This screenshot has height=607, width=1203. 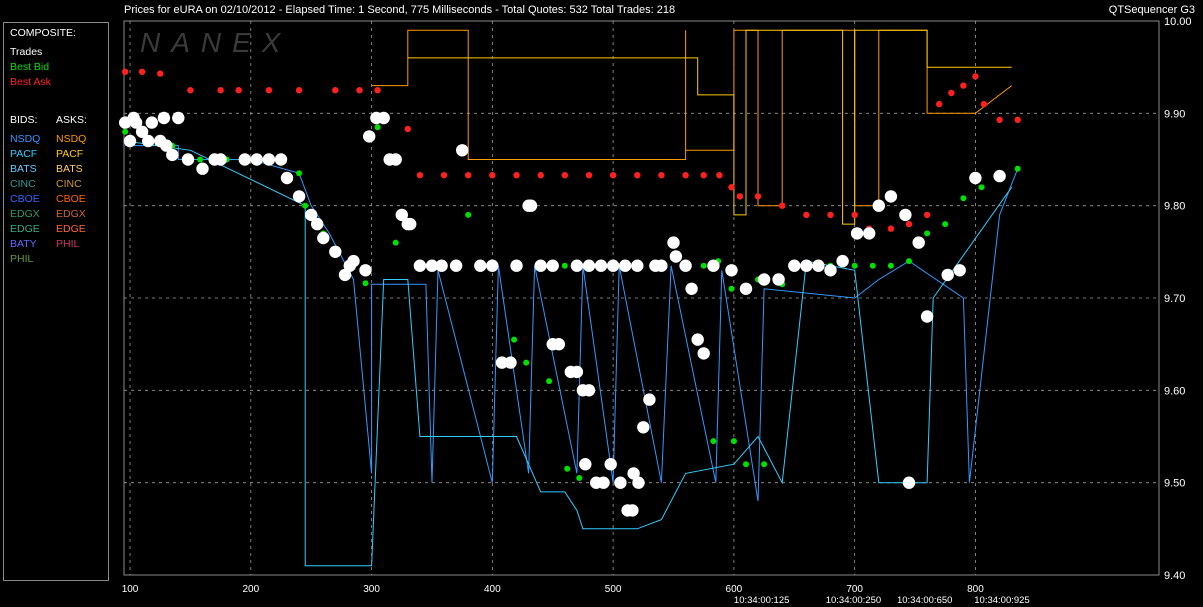 What do you see at coordinates (492, 589) in the screenshot?
I see `x-tick-label: 400` at bounding box center [492, 589].